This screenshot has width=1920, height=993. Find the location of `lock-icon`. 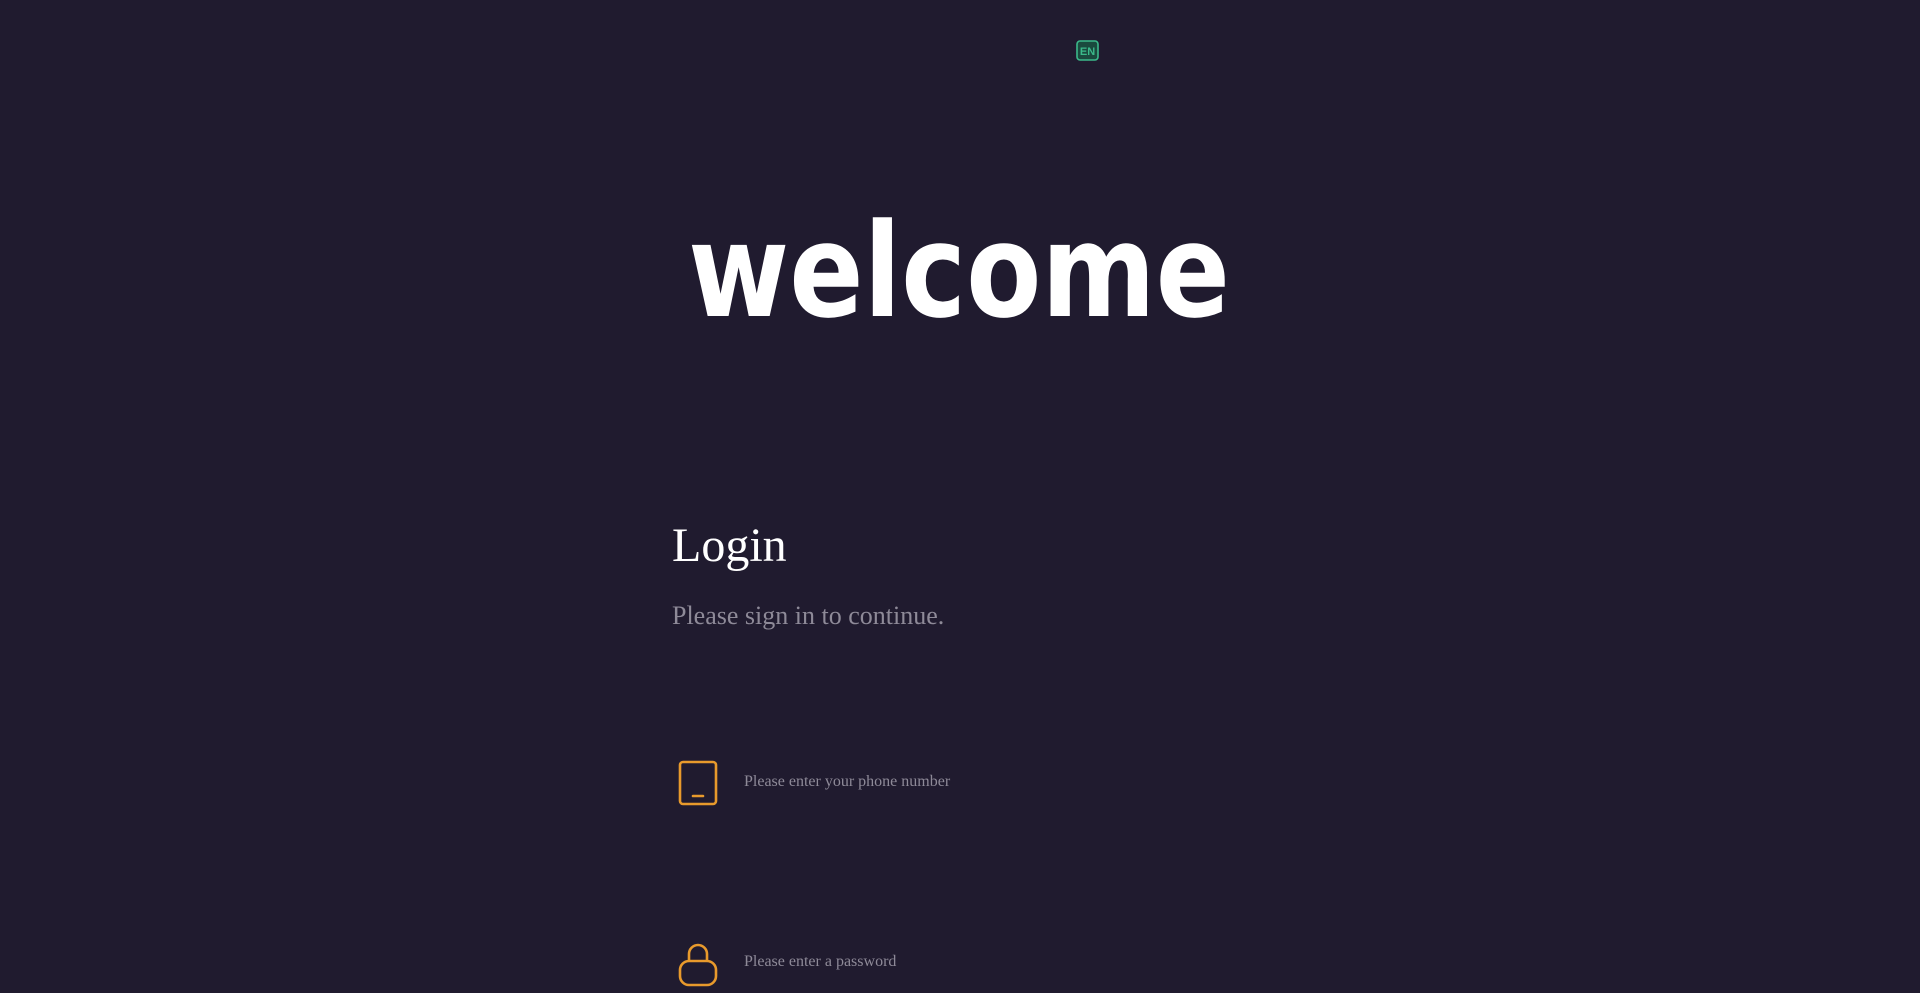

lock-icon is located at coordinates (698, 962).